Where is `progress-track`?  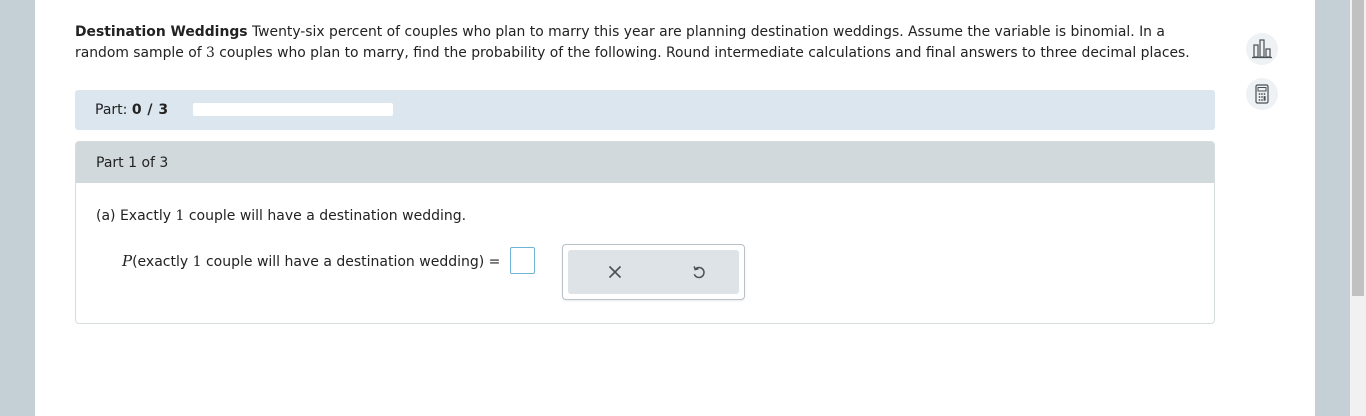
progress-track is located at coordinates (293, 109).